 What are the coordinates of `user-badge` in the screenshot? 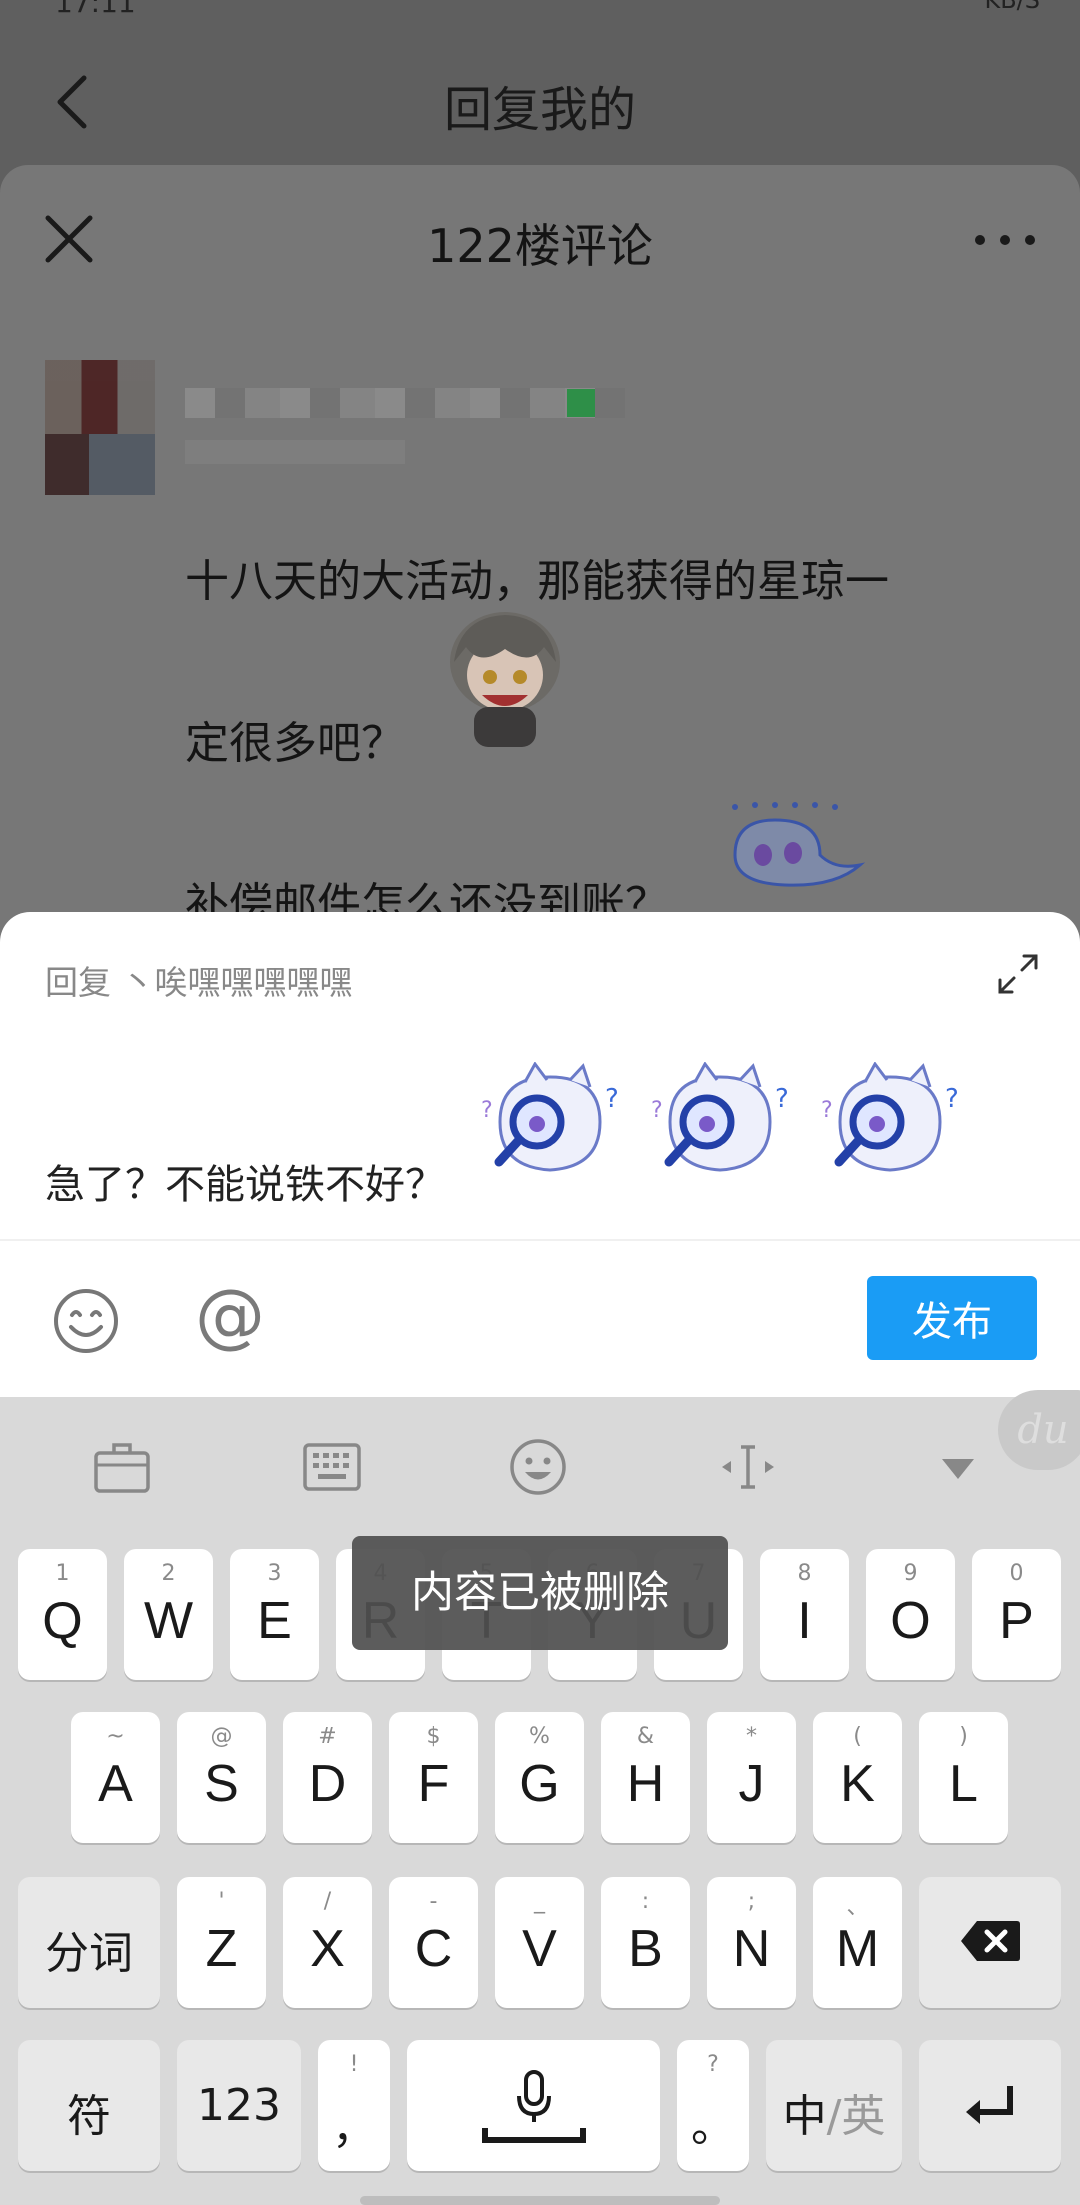 It's located at (581, 403).